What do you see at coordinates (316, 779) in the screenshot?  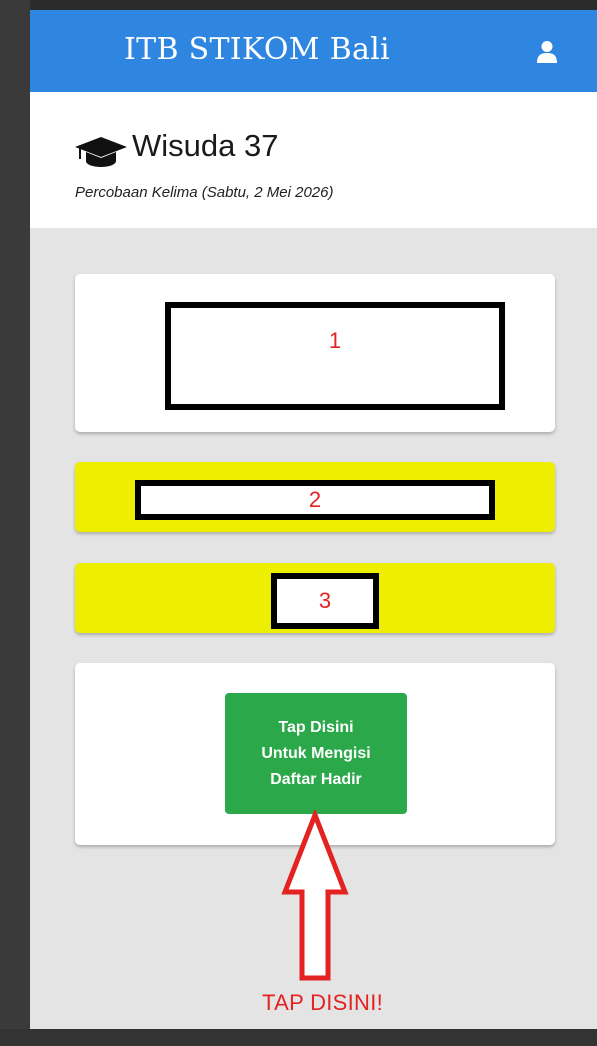 I see `button-line-3: Daftar Hadir` at bounding box center [316, 779].